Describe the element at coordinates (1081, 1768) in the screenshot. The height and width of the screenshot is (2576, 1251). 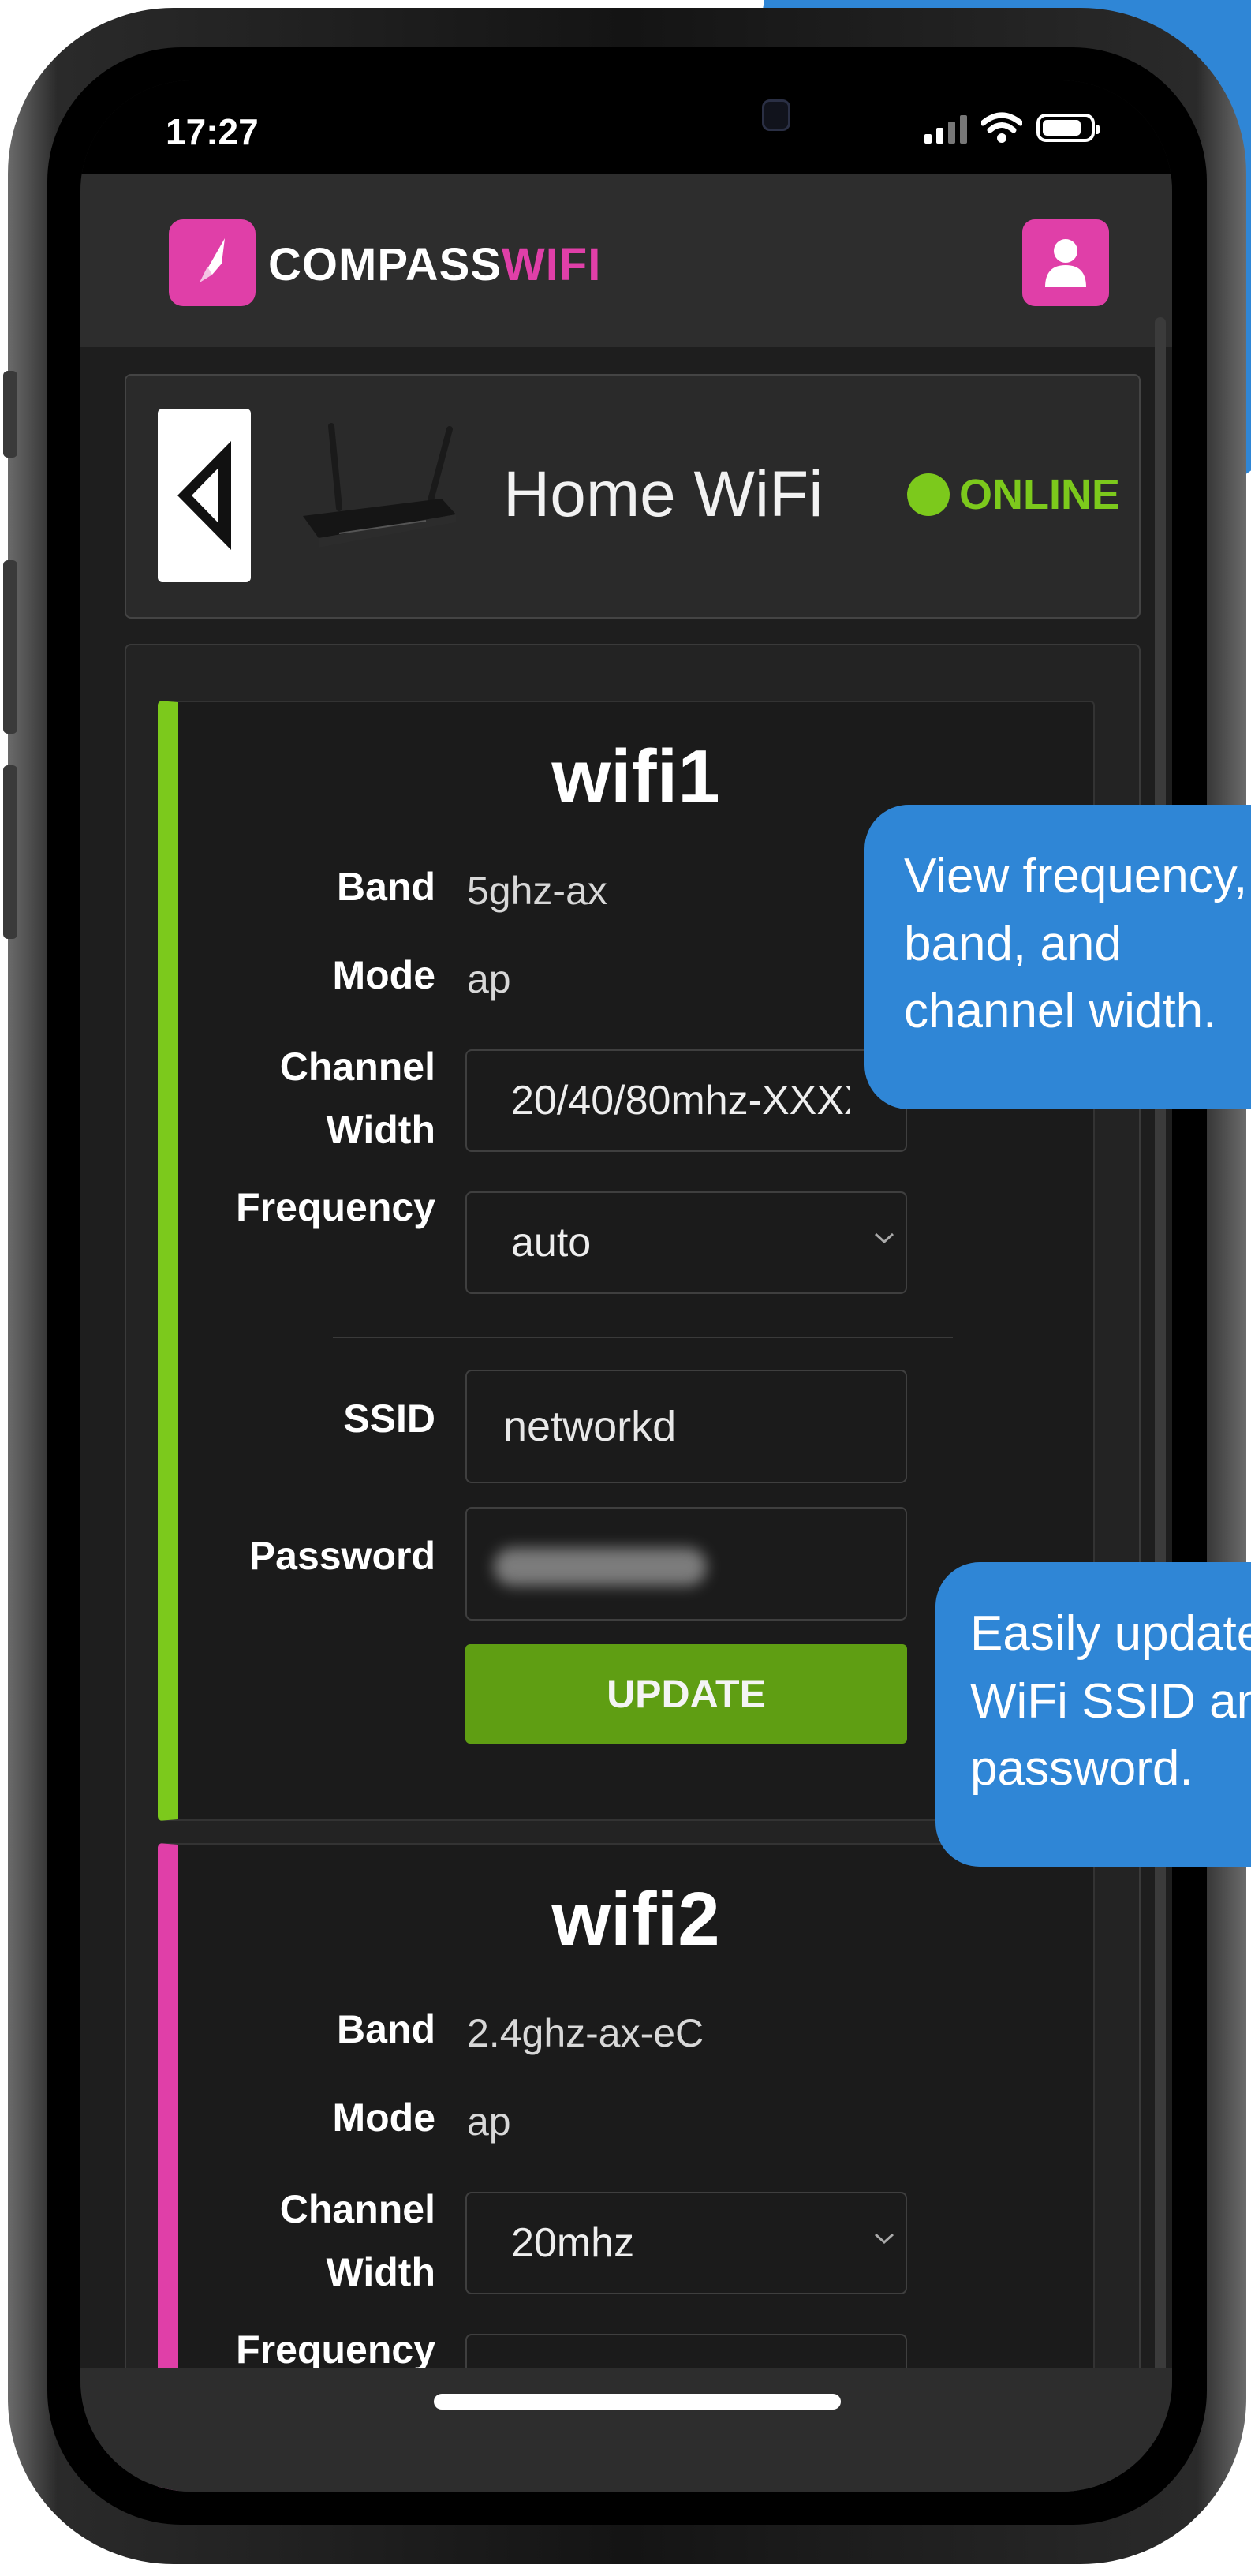
I see `callout-line: password.` at that location.